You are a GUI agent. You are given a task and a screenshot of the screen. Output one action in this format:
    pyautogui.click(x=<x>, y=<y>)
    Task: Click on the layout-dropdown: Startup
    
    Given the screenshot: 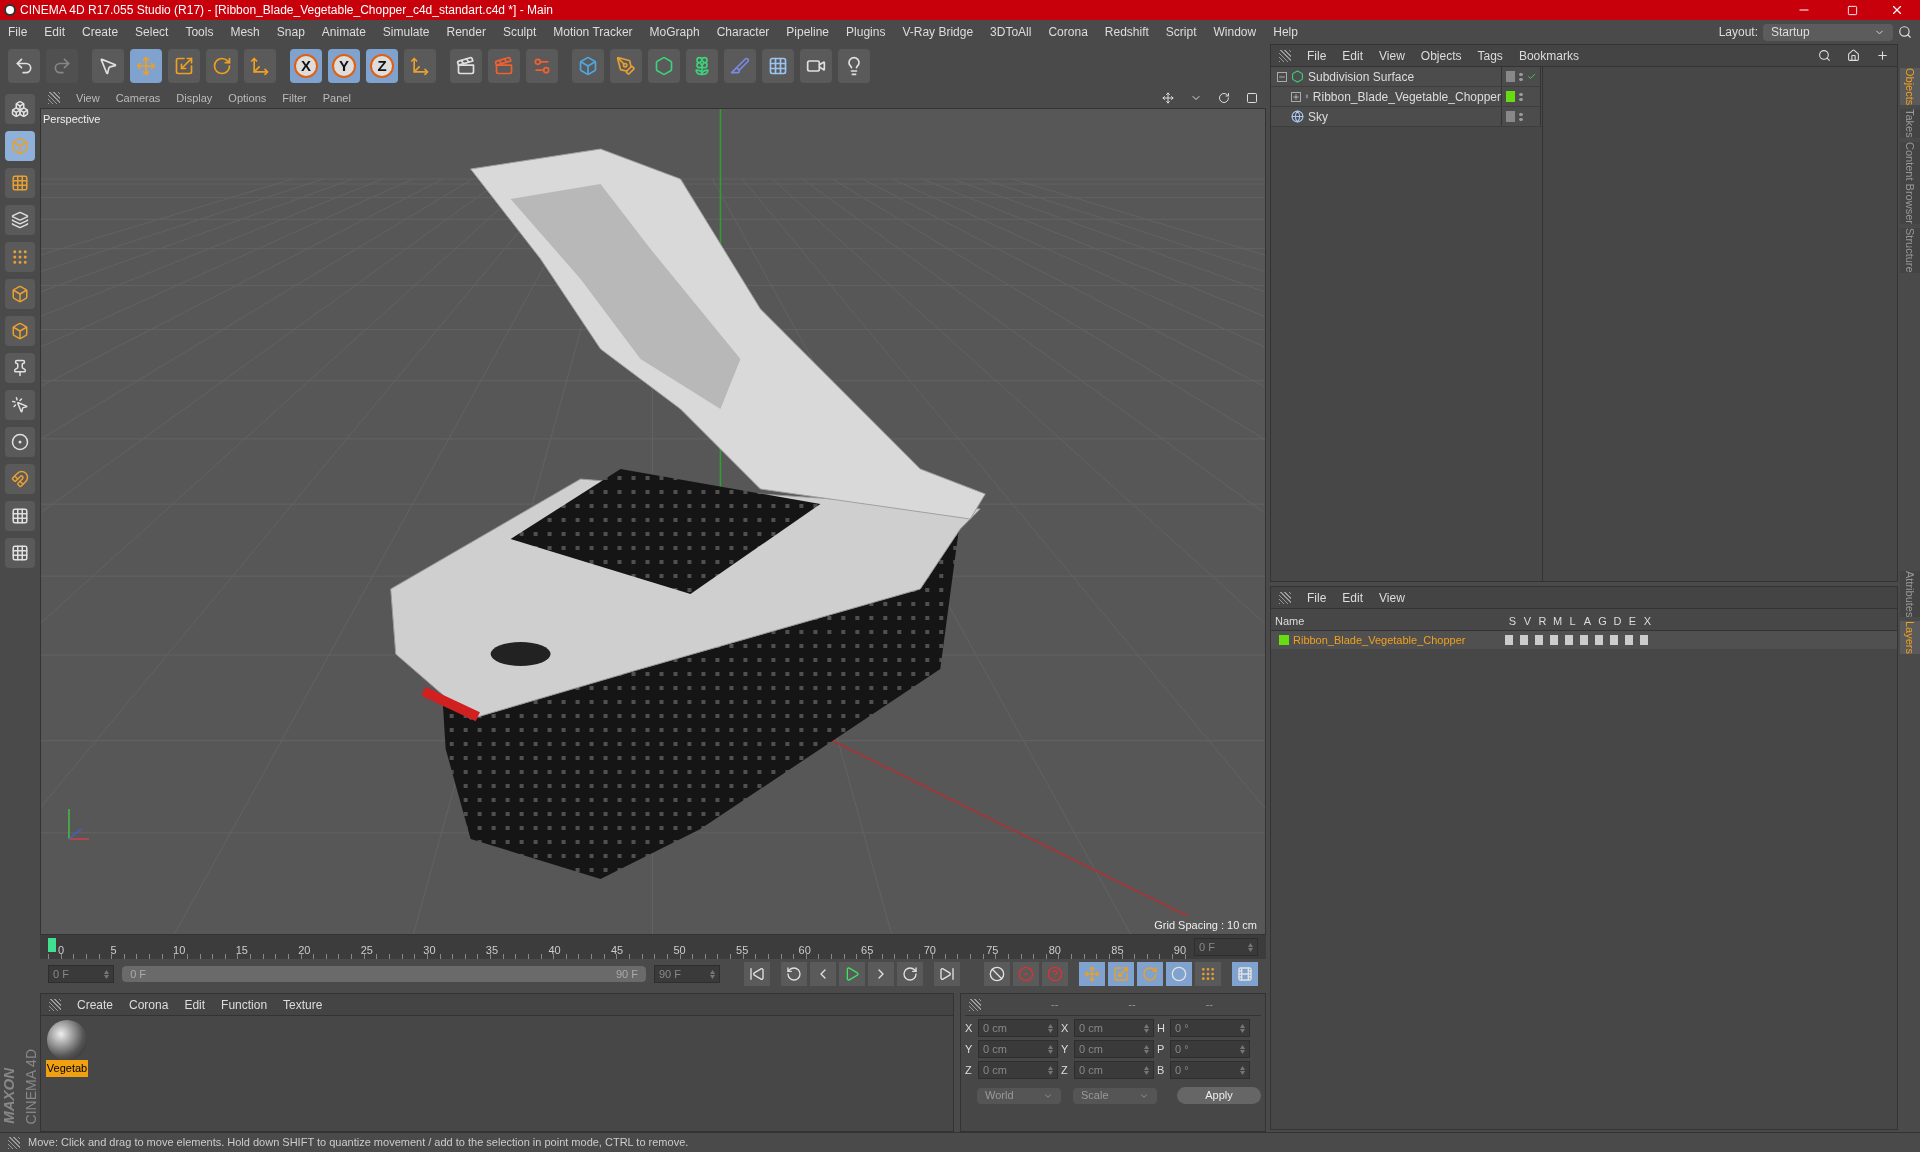 What is the action you would take?
    pyautogui.click(x=1828, y=32)
    